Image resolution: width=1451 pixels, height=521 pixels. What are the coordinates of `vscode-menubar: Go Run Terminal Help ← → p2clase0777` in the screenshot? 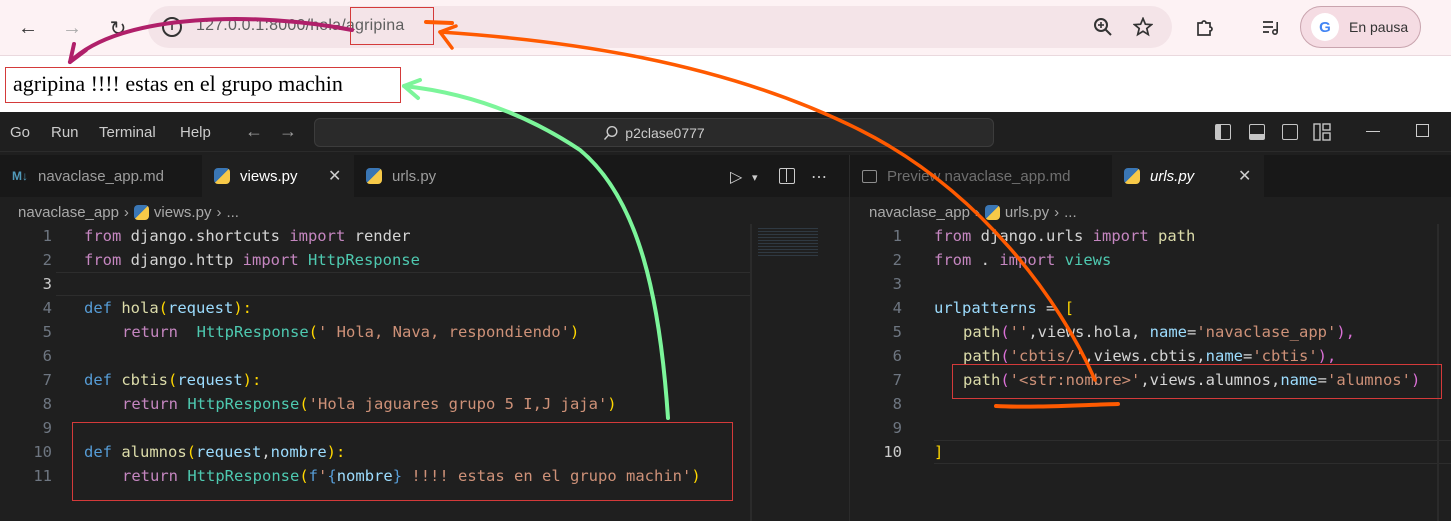 It's located at (725, 132).